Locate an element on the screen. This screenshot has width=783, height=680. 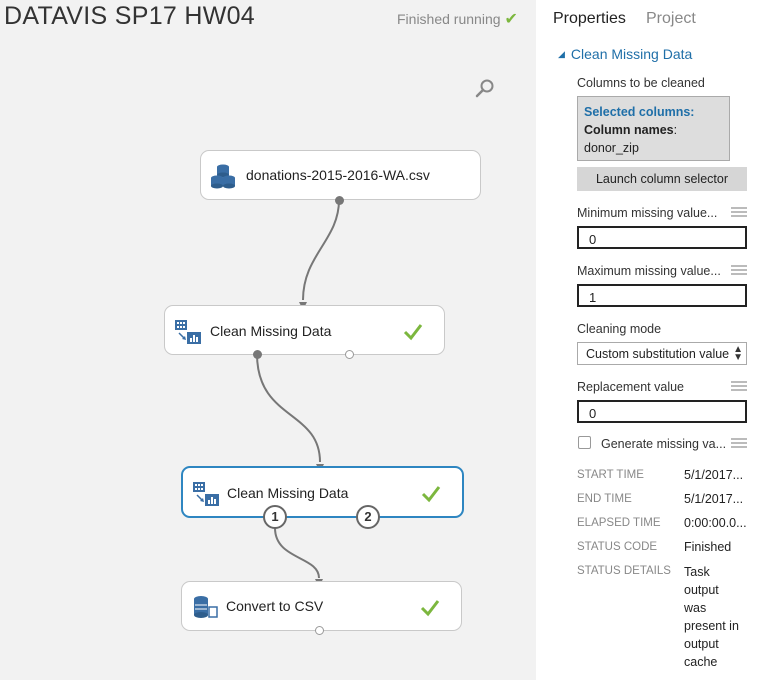
end-time-label: END TIME is located at coordinates (604, 499).